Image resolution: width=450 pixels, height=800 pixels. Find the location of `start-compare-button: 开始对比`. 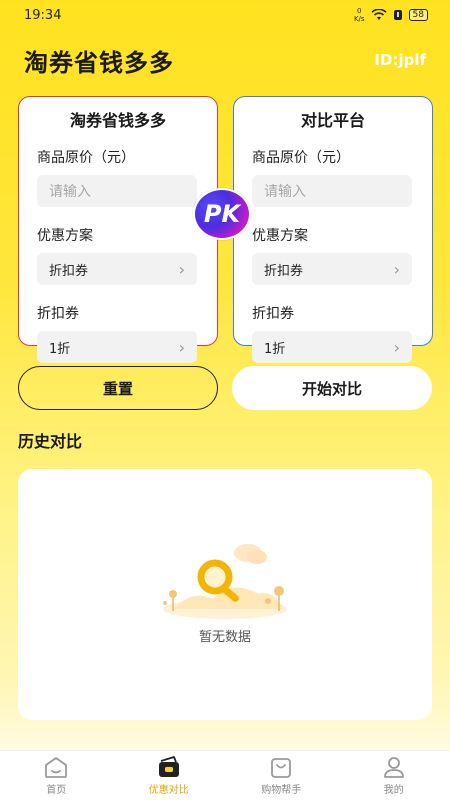

start-compare-button: 开始对比 is located at coordinates (332, 388).